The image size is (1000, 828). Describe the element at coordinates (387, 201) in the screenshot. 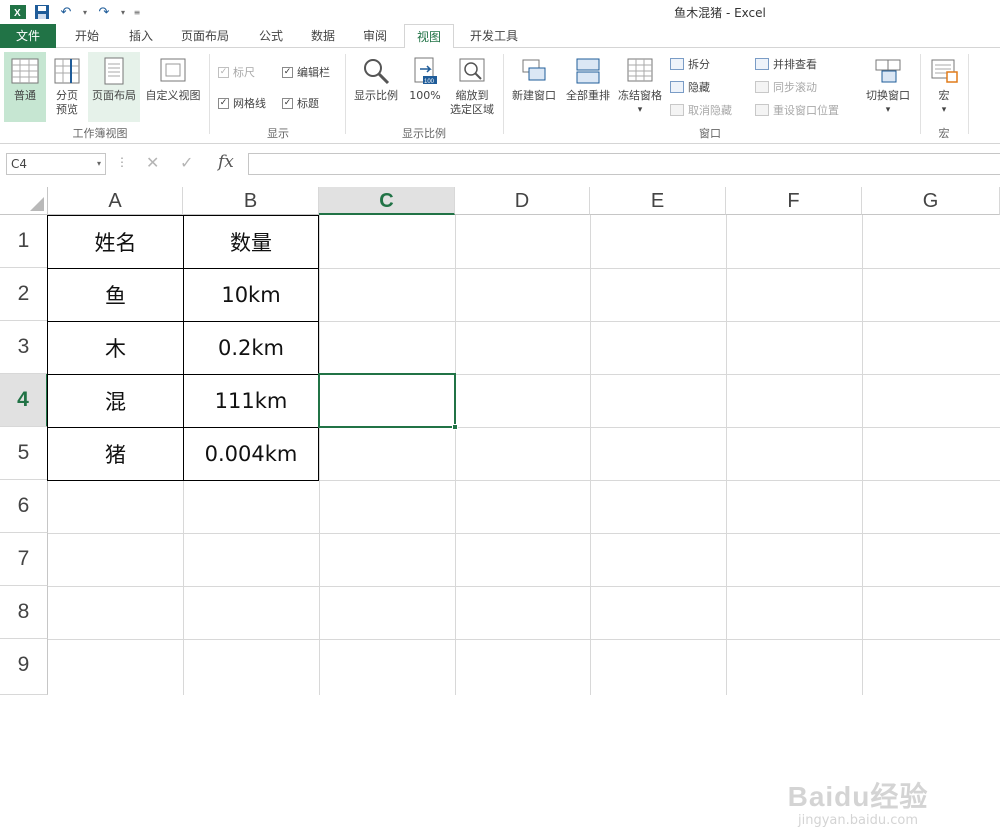

I see `column-header-c: C` at that location.